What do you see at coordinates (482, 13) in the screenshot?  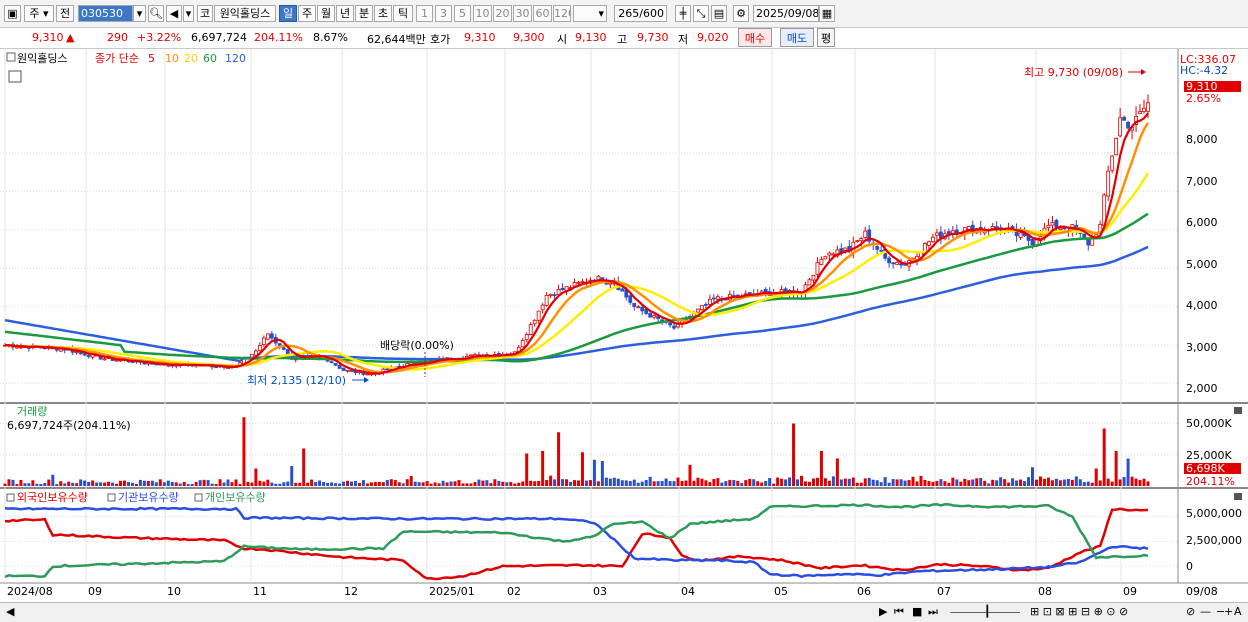 I see `num-10: 10` at bounding box center [482, 13].